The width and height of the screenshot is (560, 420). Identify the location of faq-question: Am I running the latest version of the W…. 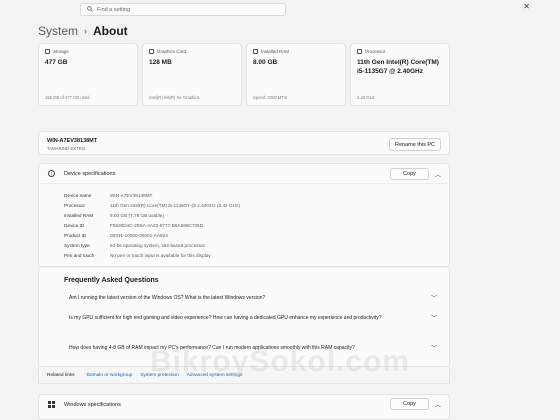
(167, 298).